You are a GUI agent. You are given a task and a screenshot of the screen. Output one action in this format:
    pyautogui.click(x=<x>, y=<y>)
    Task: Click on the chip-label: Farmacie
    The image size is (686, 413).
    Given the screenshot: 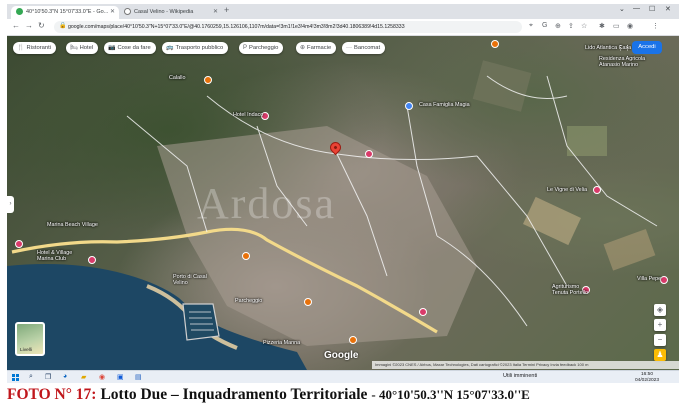 What is the action you would take?
    pyautogui.click(x=319, y=48)
    